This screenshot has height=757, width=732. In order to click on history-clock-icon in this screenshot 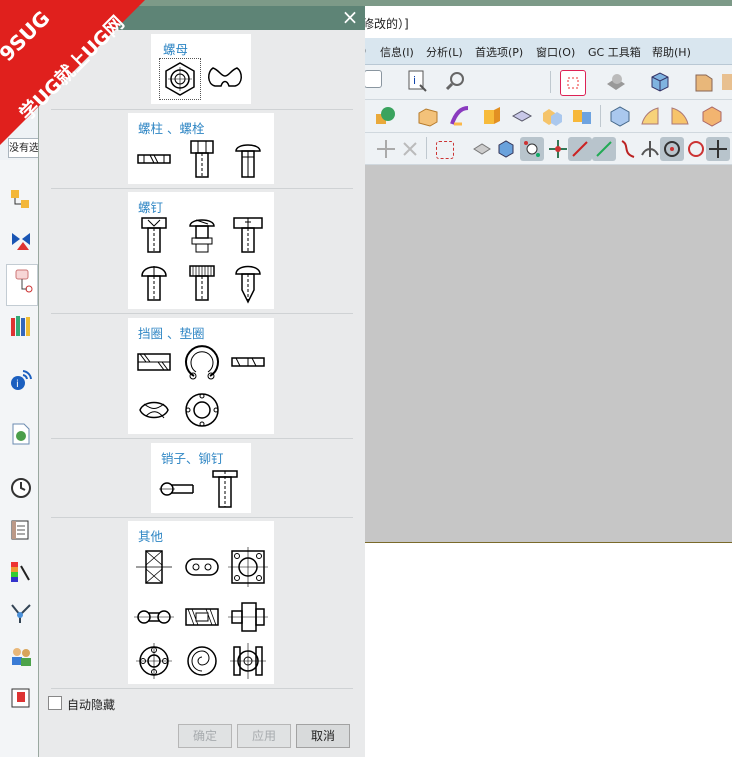, I will do `click(21, 488)`.